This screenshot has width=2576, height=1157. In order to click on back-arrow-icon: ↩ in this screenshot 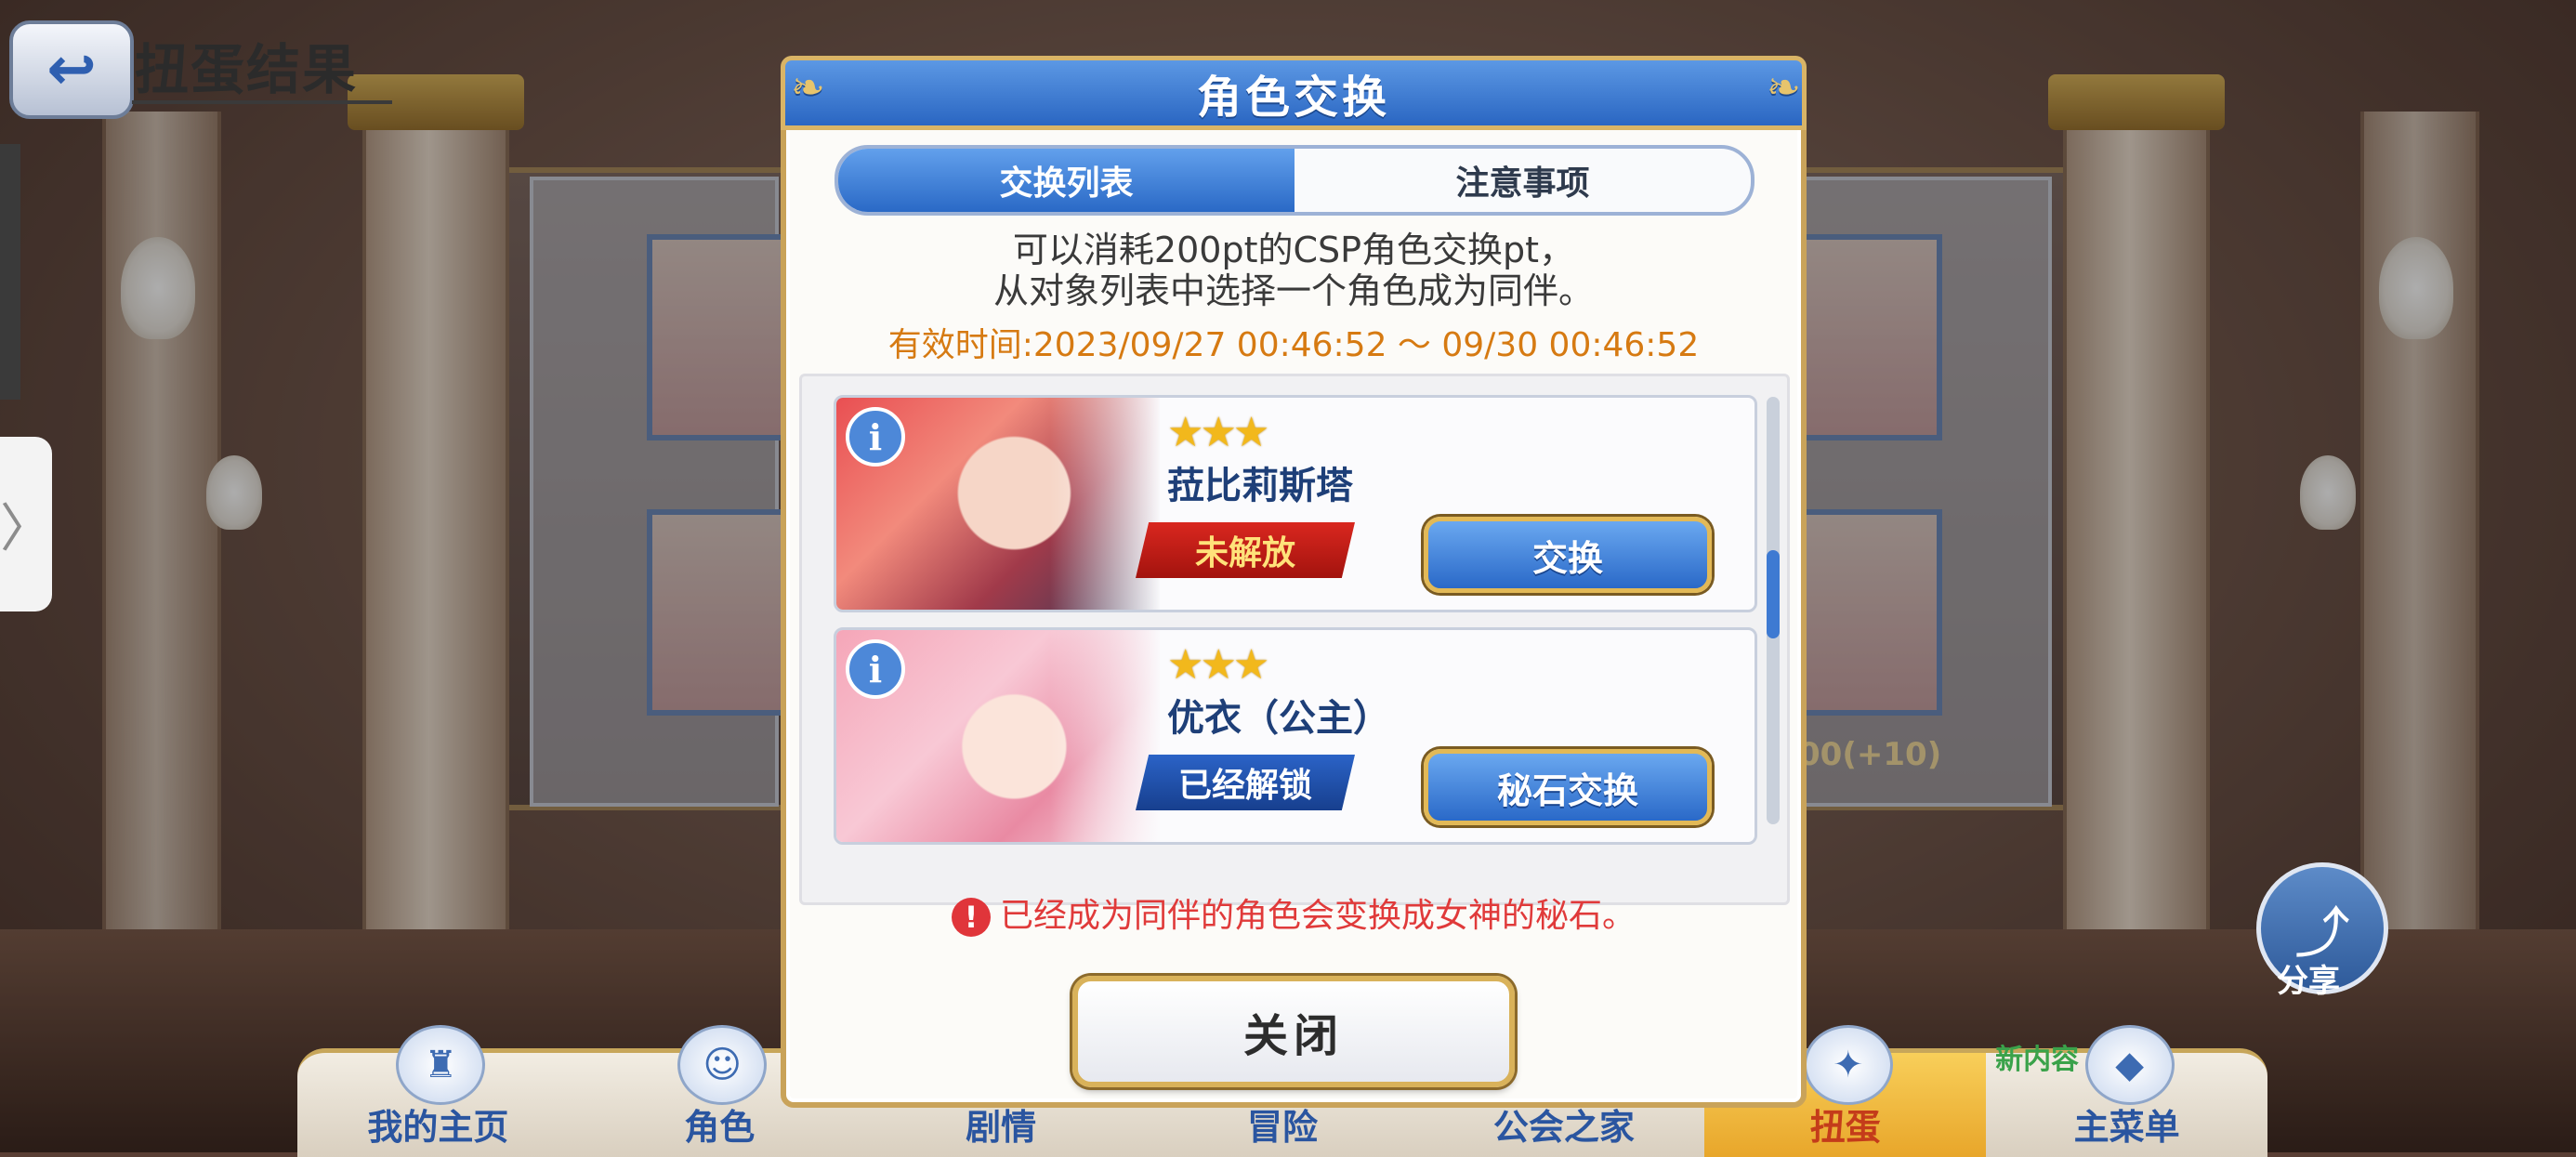, I will do `click(71, 69)`.